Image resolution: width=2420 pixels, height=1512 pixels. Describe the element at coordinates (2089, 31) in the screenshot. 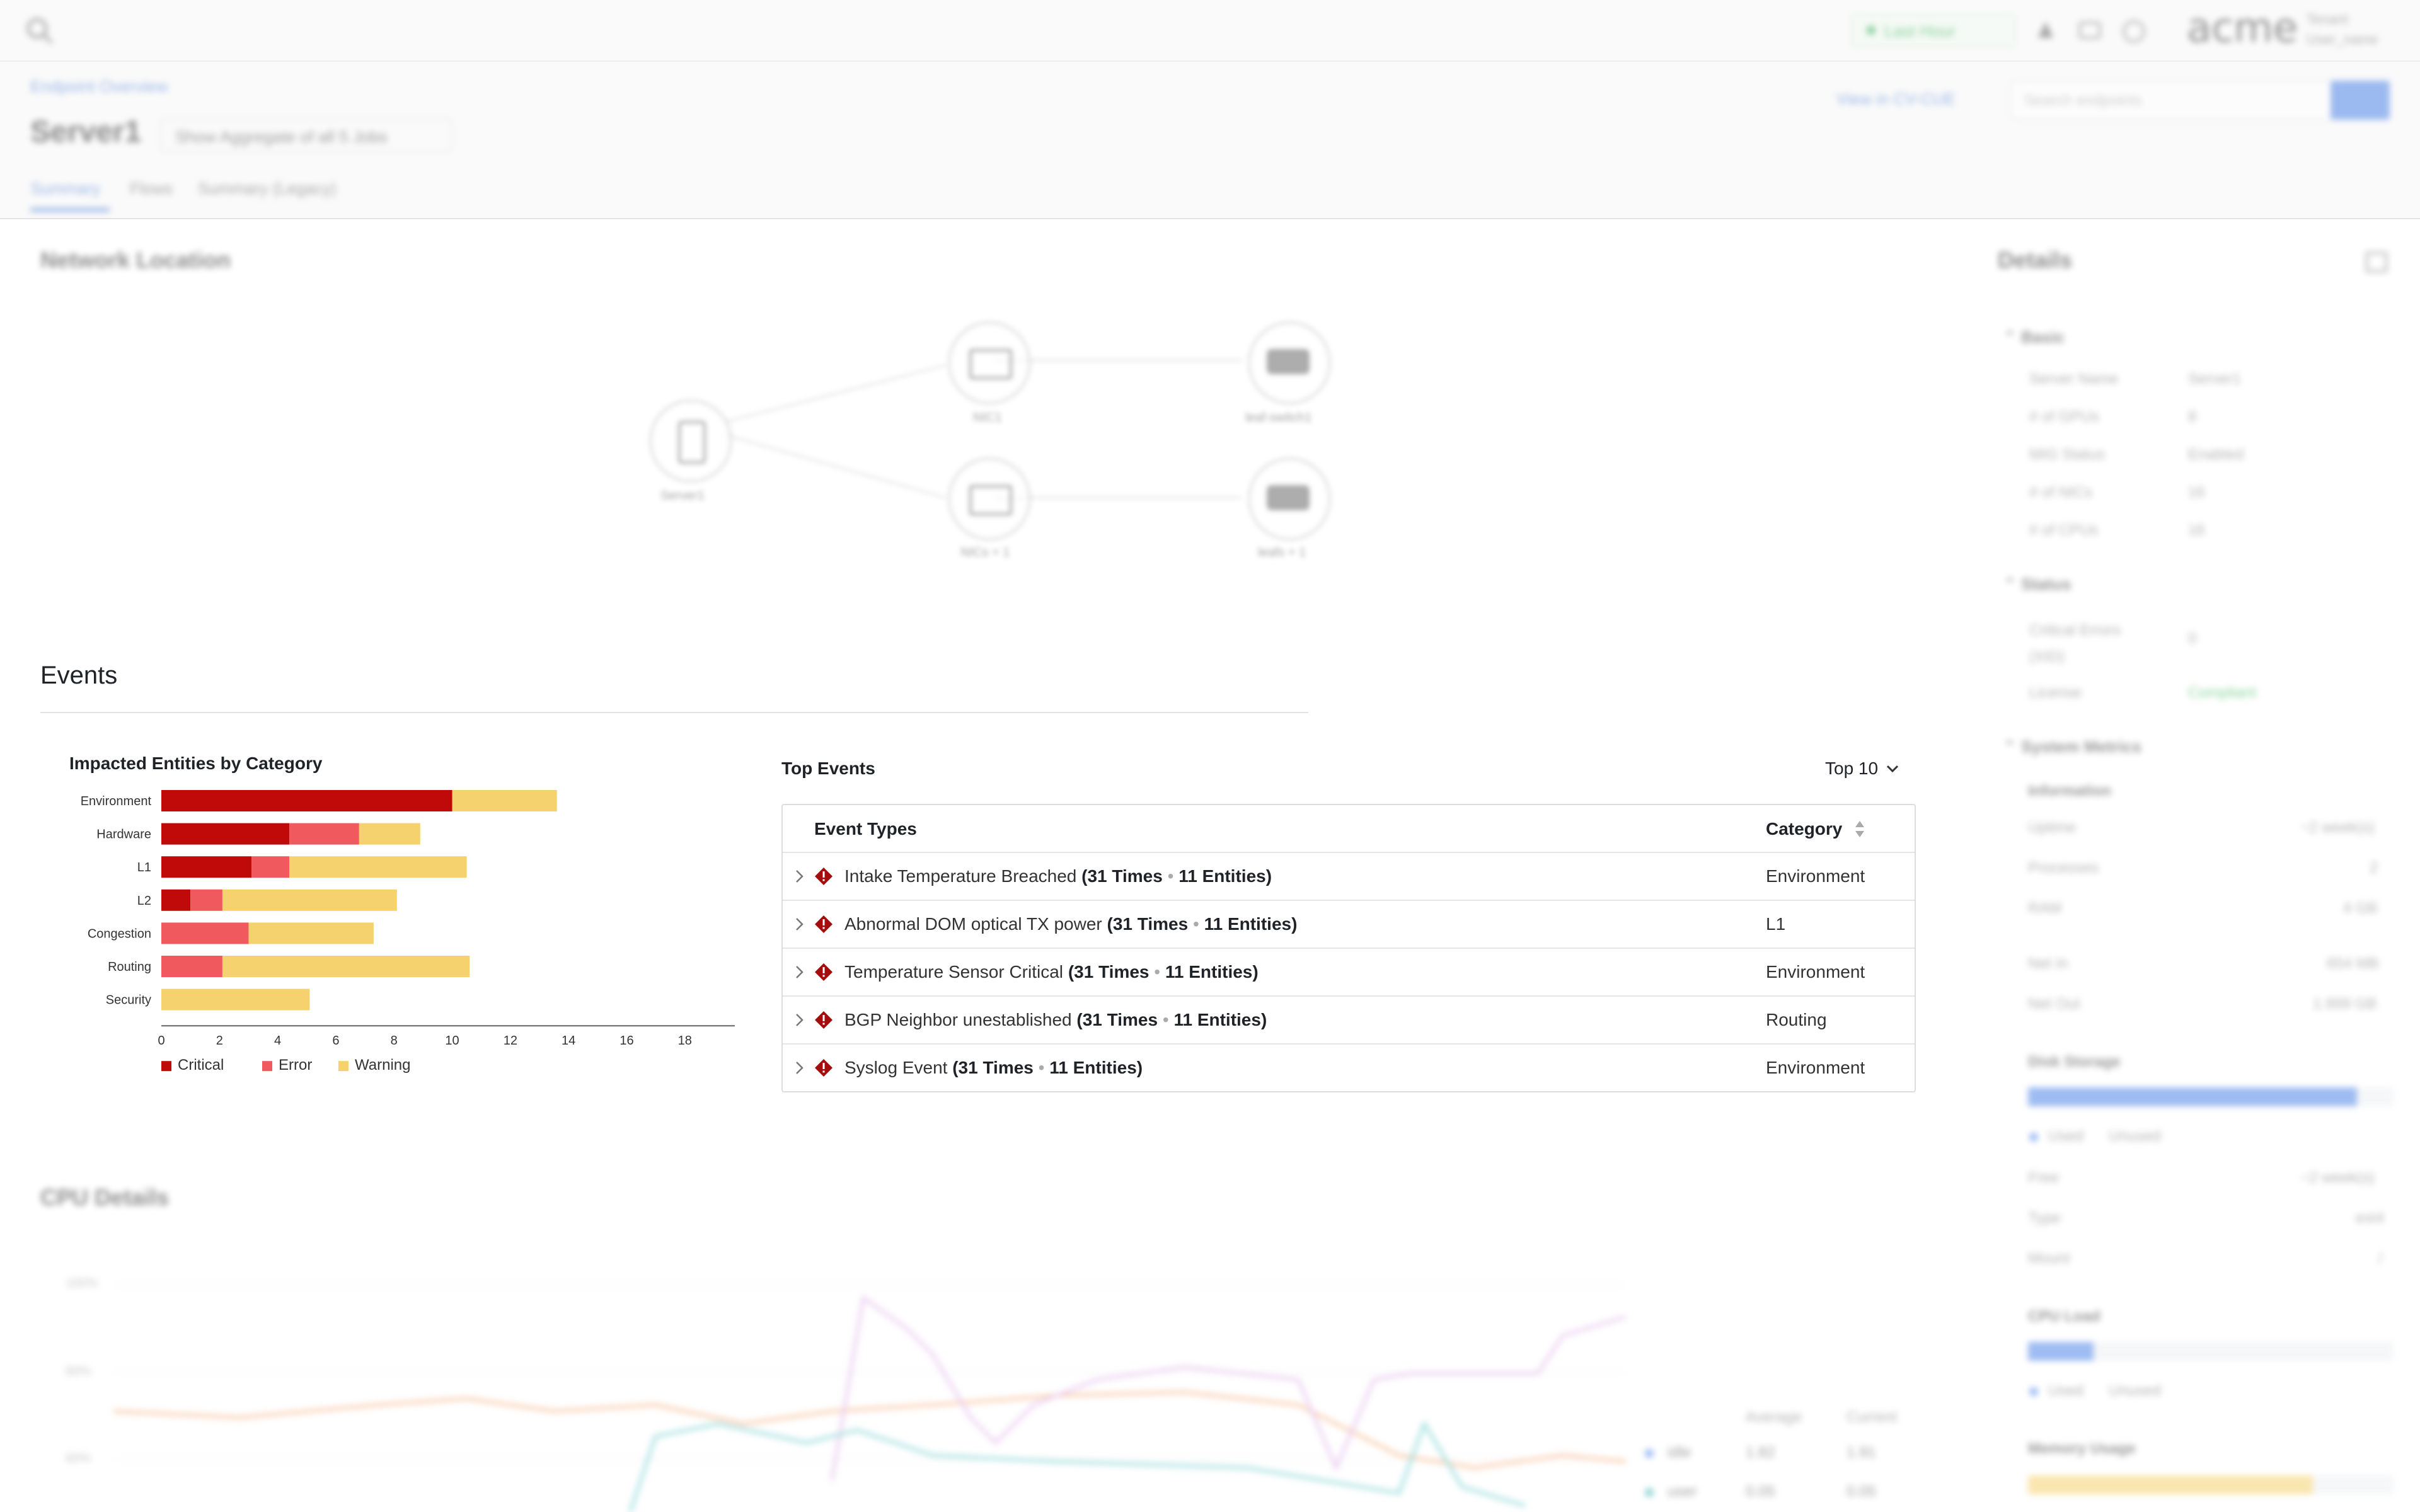

I see `chat-icon` at that location.